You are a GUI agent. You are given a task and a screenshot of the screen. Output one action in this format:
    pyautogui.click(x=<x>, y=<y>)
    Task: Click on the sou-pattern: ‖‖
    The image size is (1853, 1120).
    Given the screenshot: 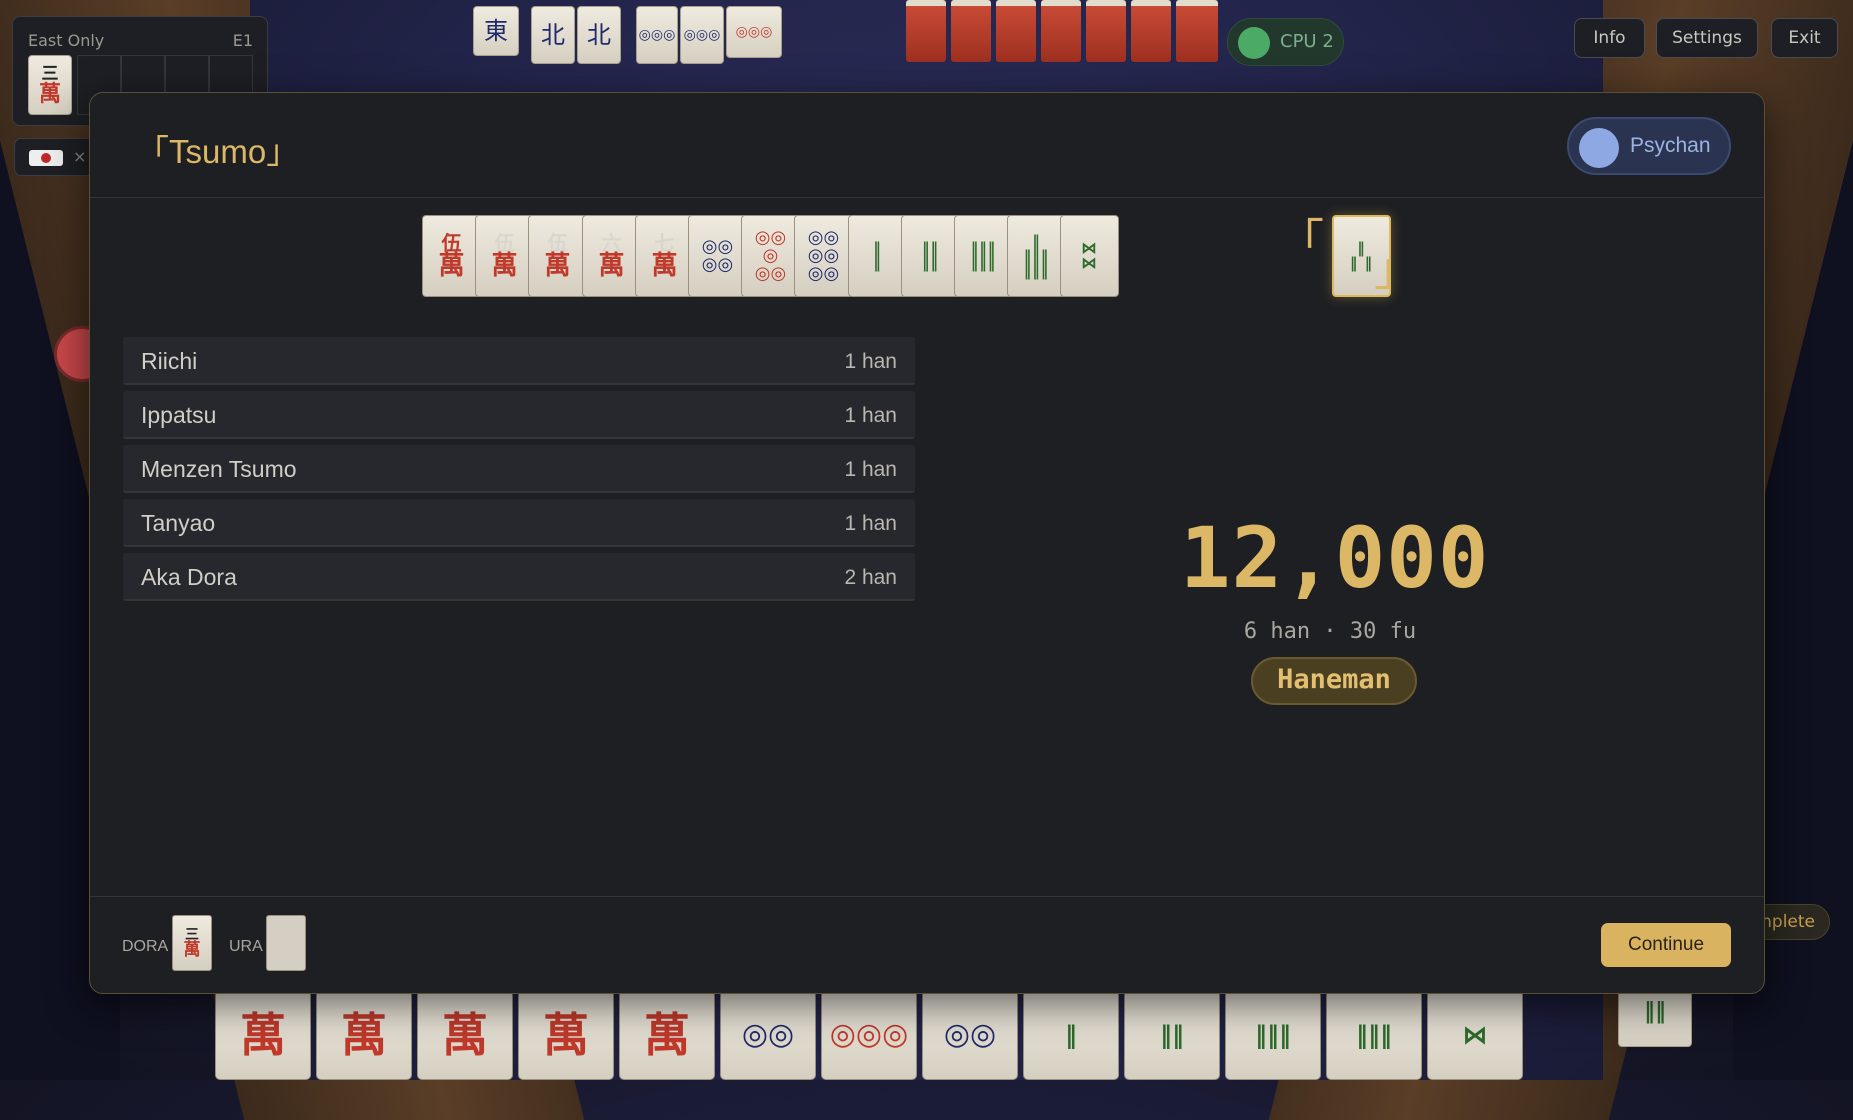 What is the action you would take?
    pyautogui.click(x=1172, y=1034)
    